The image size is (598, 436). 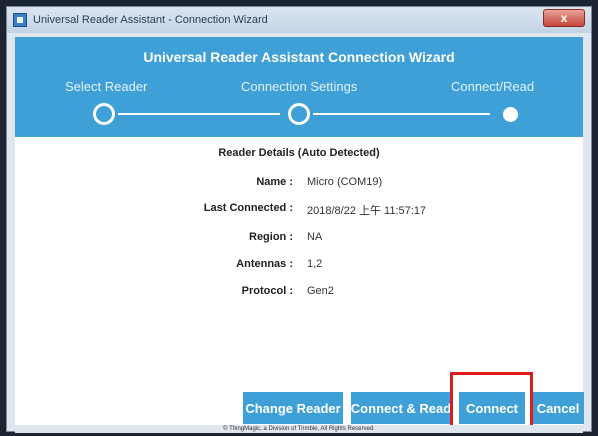 What do you see at coordinates (367, 211) in the screenshot?
I see `detail-value: 2018/8/22 上午 11:57:17` at bounding box center [367, 211].